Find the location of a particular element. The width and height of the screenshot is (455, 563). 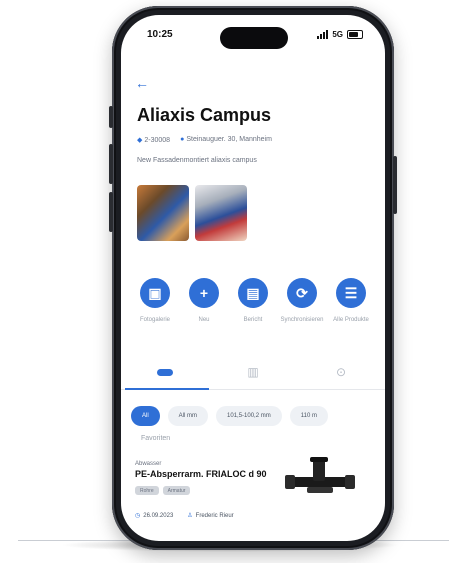

project-meta: ◆ 2-30008 ● Steinauguer. 30, Mannheim is located at coordinates (204, 140).